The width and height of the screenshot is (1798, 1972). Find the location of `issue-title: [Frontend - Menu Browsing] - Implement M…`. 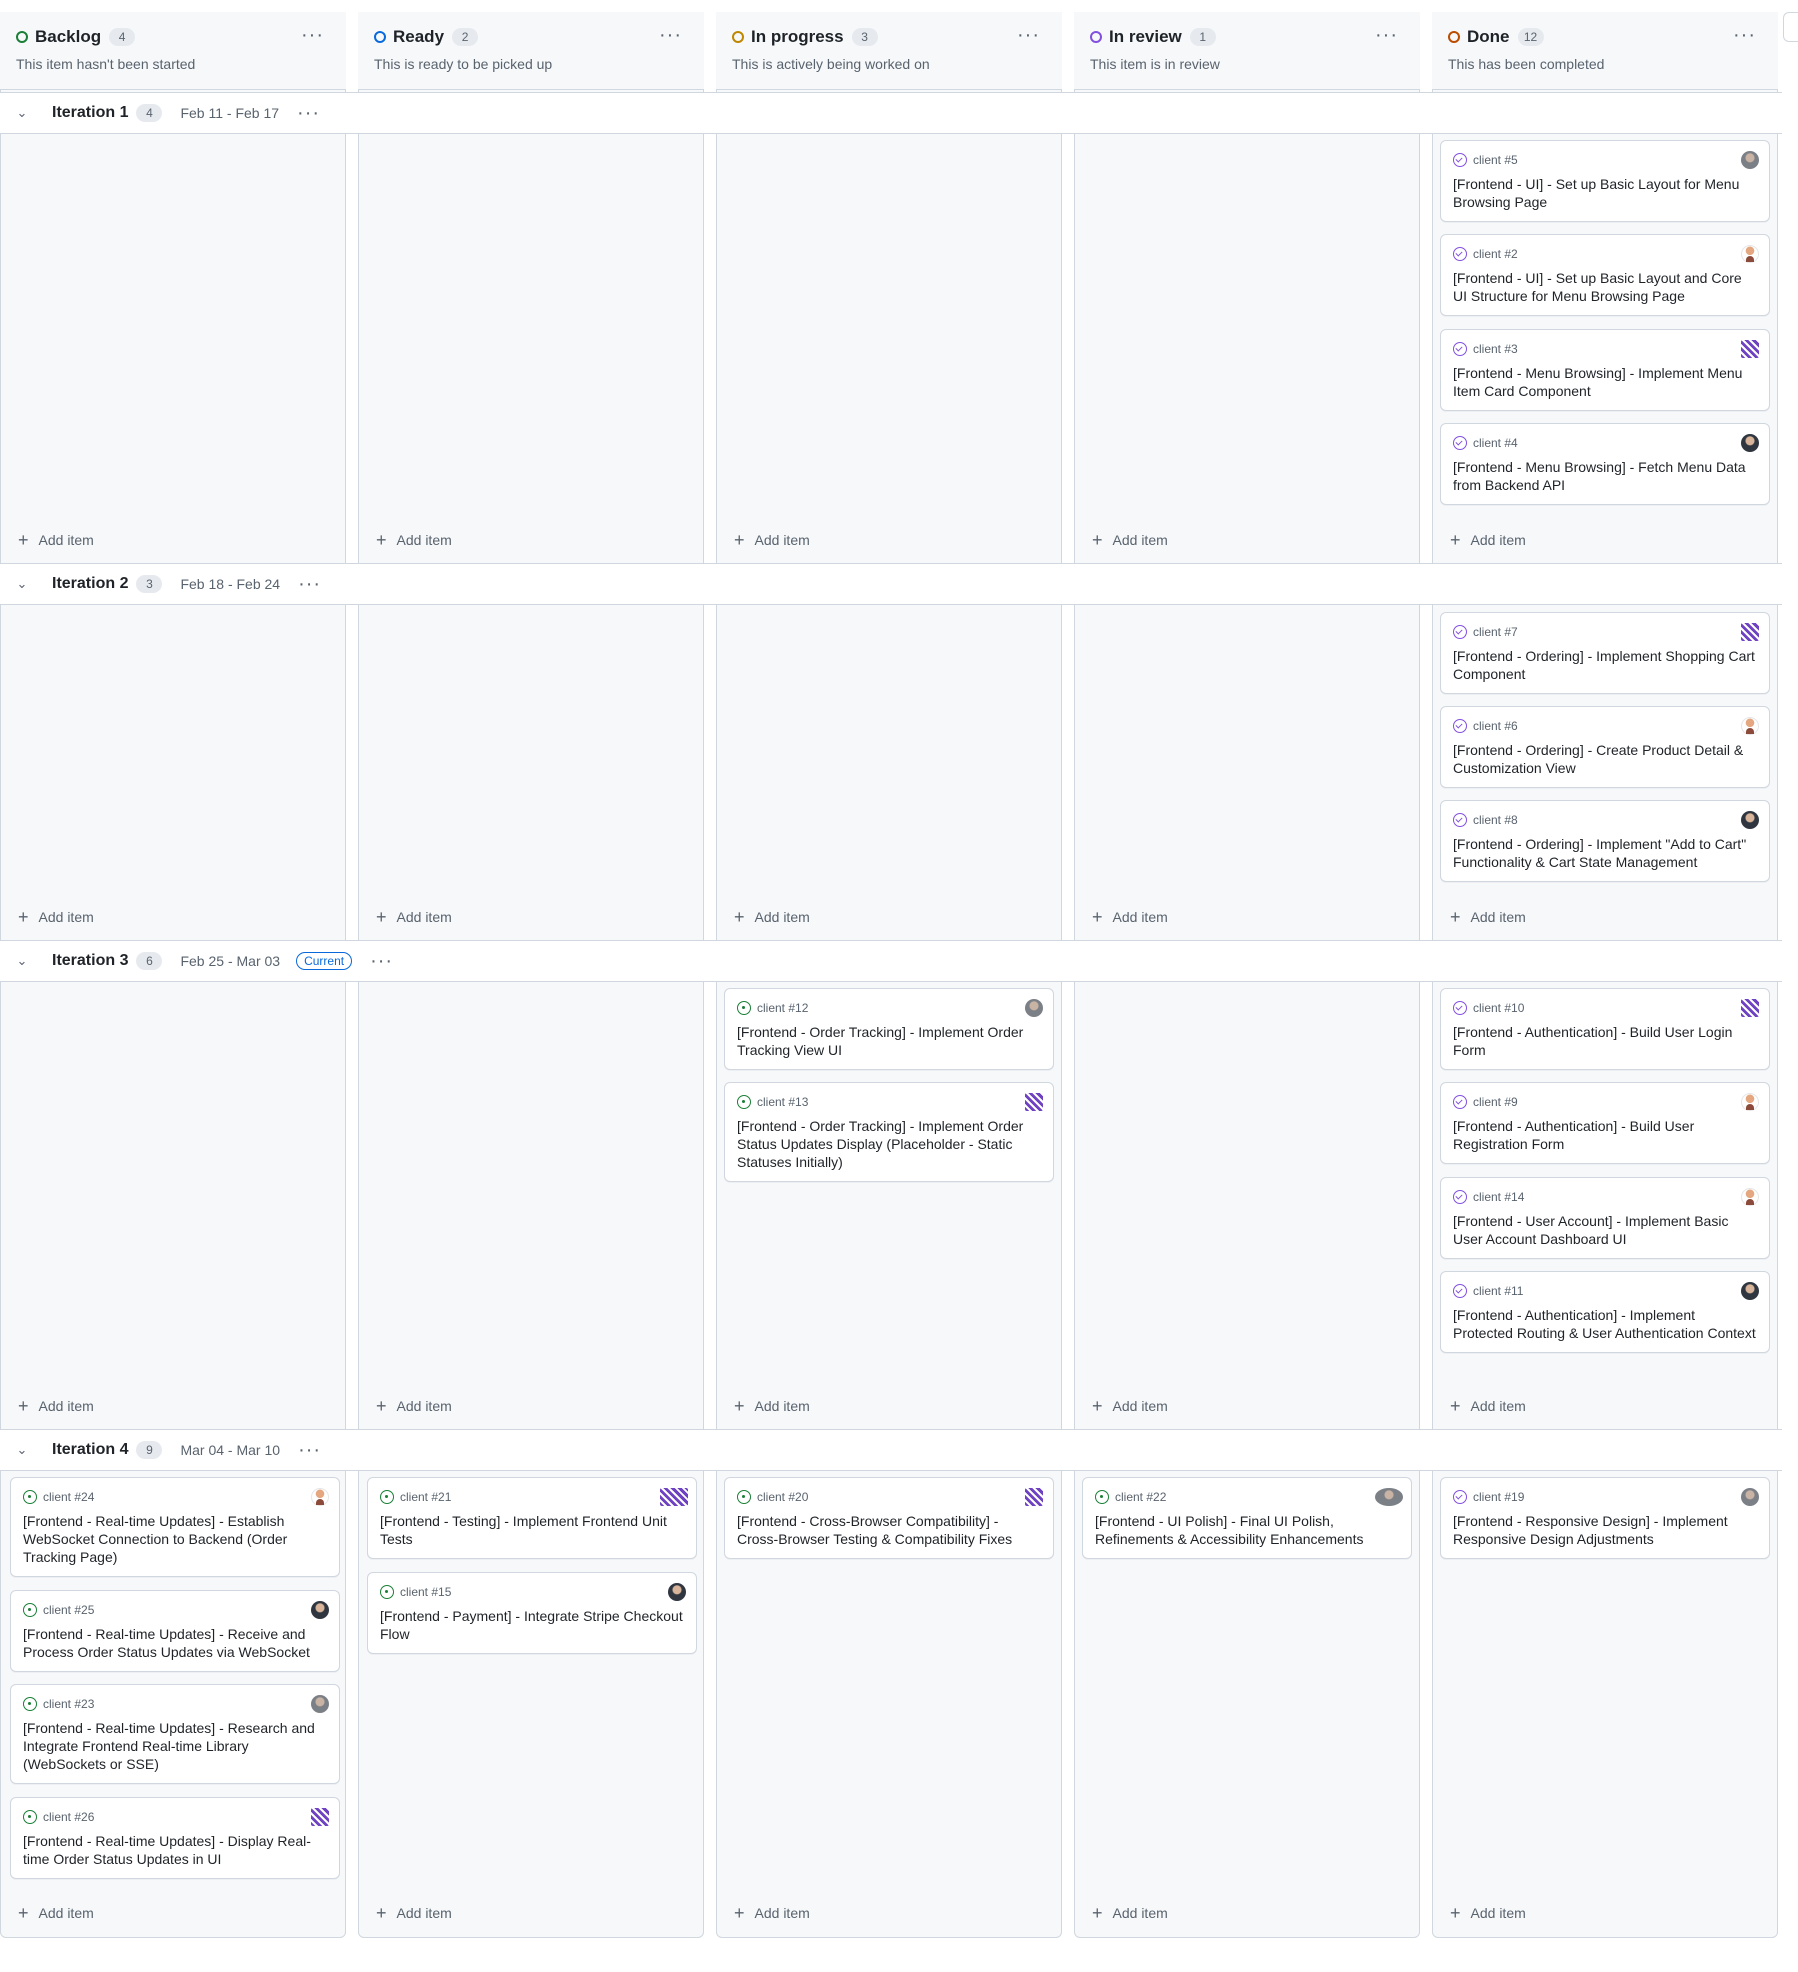

issue-title: [Frontend - Menu Browsing] - Implement M… is located at coordinates (1605, 382).